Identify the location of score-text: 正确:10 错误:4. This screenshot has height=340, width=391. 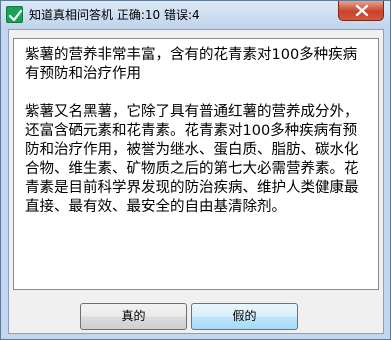
(158, 15).